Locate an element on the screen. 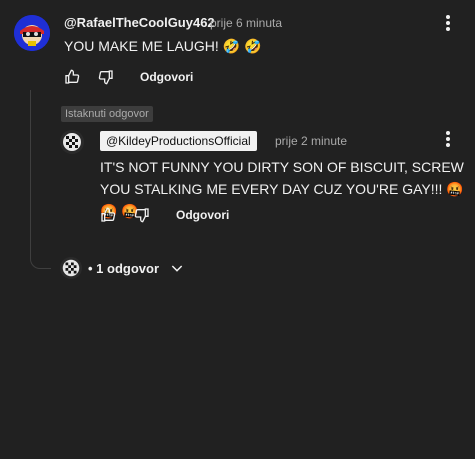  comment-actions: Odgovori is located at coordinates (127, 77).